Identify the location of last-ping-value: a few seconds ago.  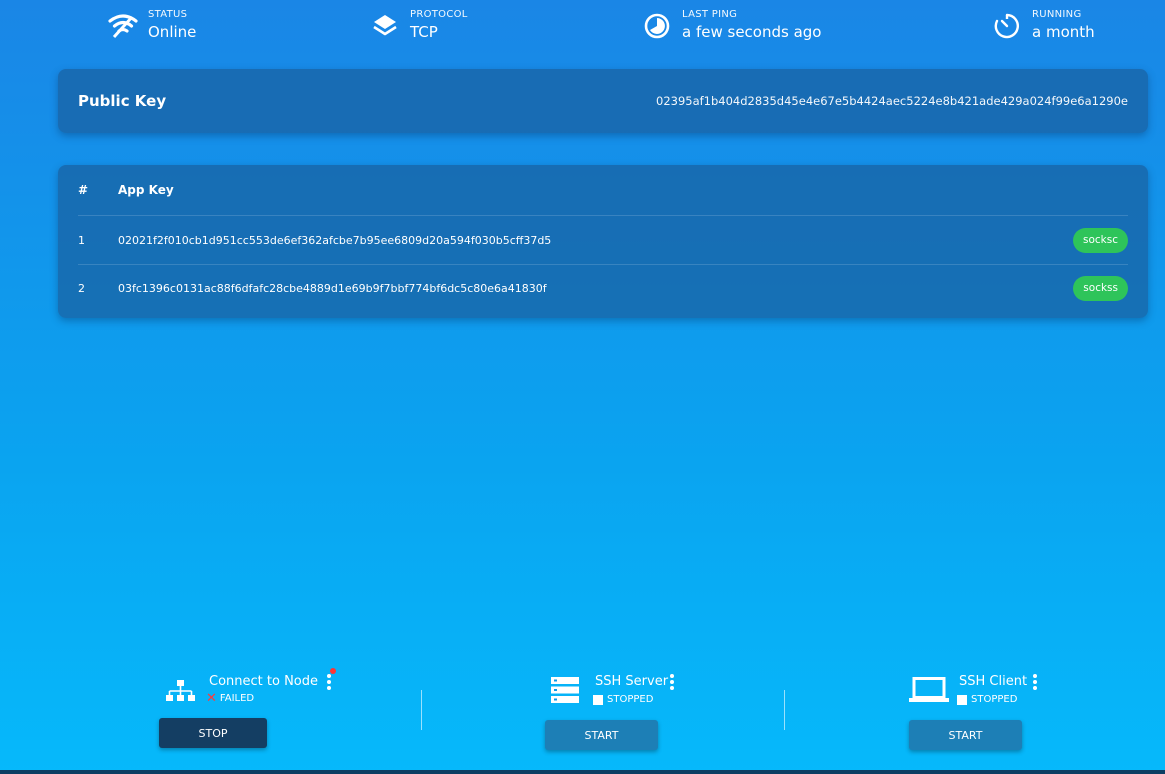
(752, 32).